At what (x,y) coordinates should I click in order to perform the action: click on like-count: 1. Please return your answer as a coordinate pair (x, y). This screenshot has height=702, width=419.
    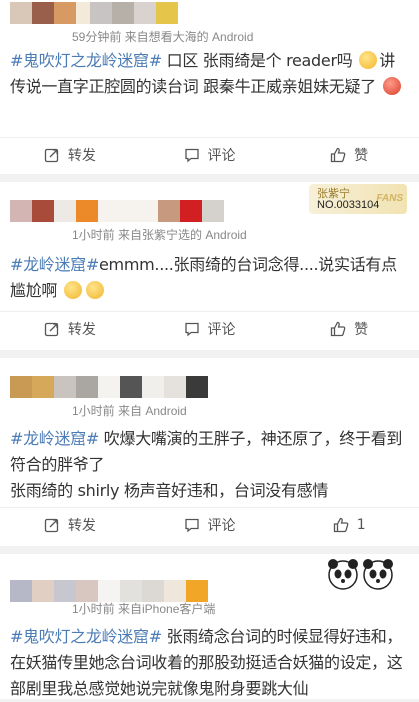
    Looking at the image, I should click on (361, 525).